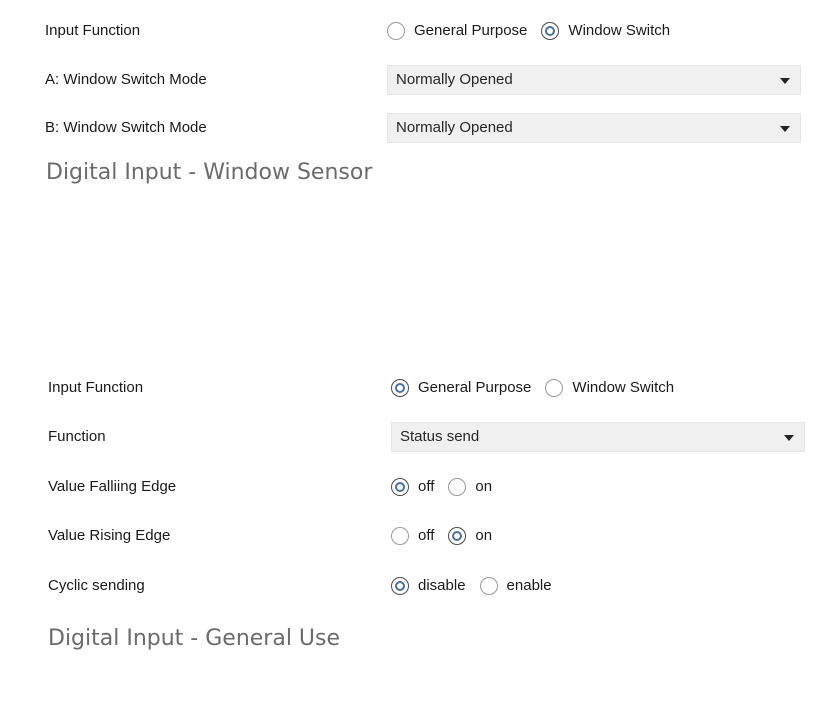 Image resolution: width=827 pixels, height=720 pixels. I want to click on window-sensor-caption: Digital Input - Window Sensor, so click(209, 172).